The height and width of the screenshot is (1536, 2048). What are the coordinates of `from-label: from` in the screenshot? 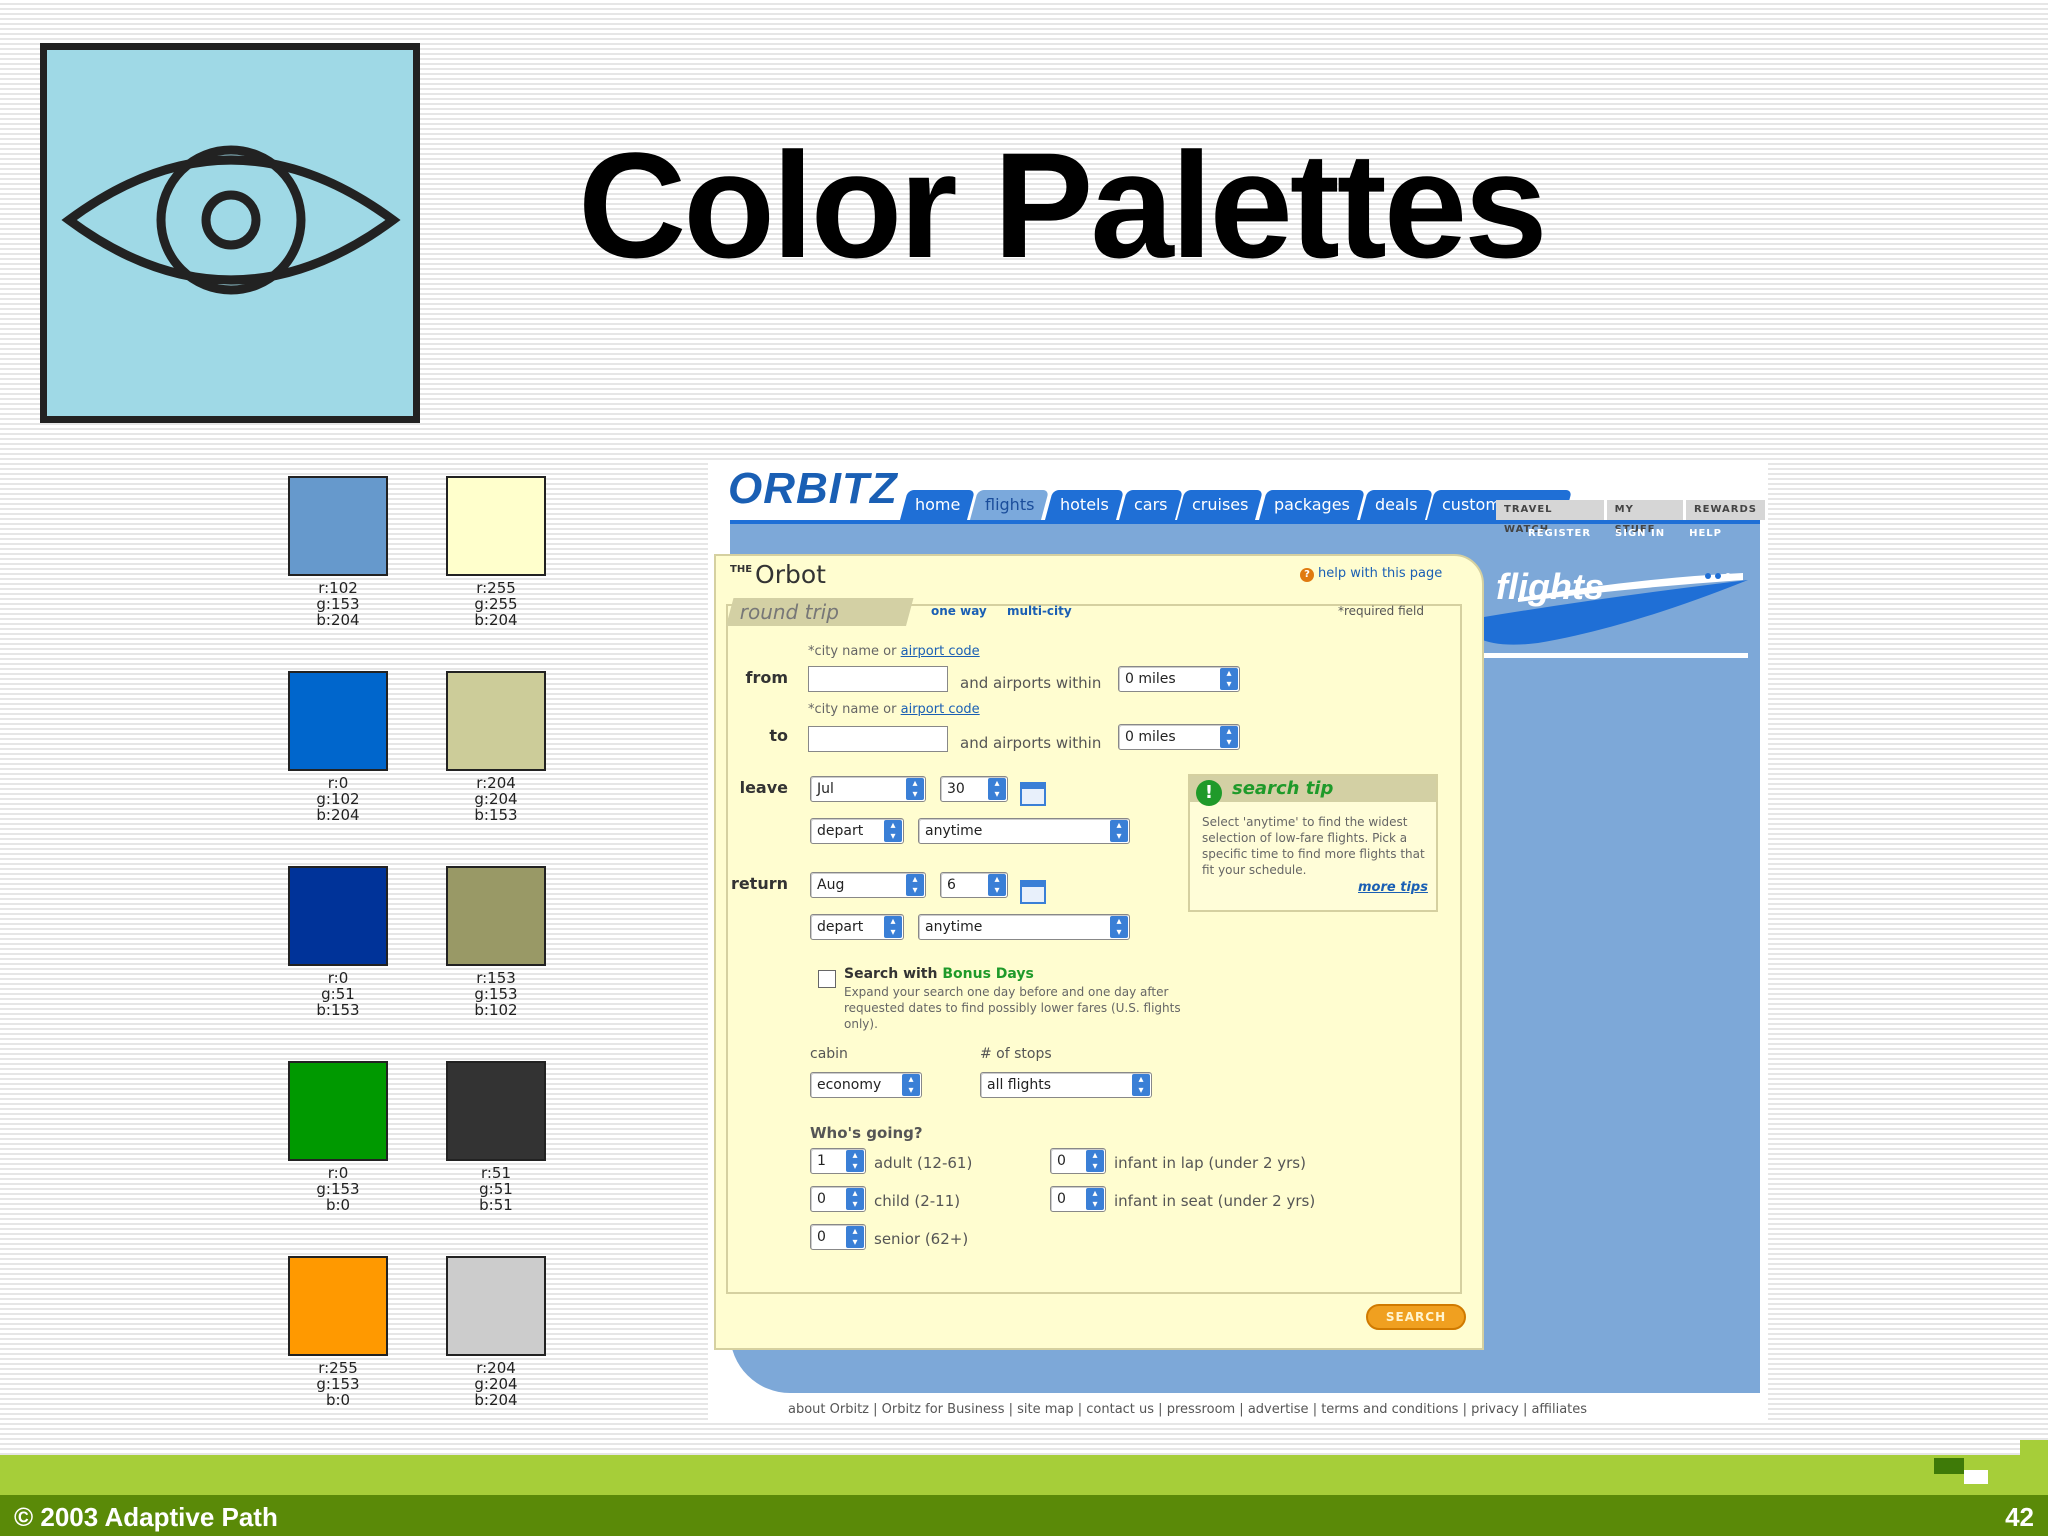 It's located at (766, 677).